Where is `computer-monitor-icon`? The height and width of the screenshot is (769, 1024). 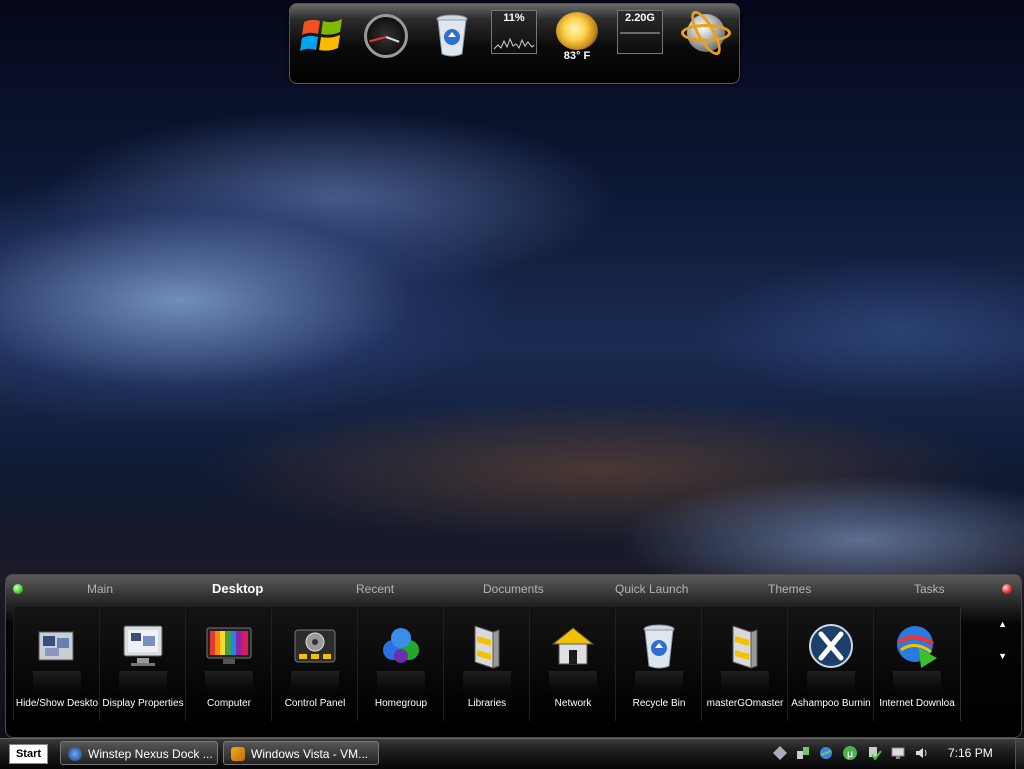 computer-monitor-icon is located at coordinates (229, 646).